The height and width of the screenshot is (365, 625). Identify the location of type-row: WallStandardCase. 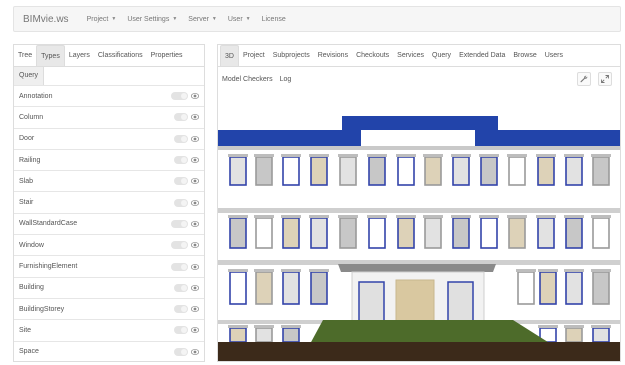
(109, 223).